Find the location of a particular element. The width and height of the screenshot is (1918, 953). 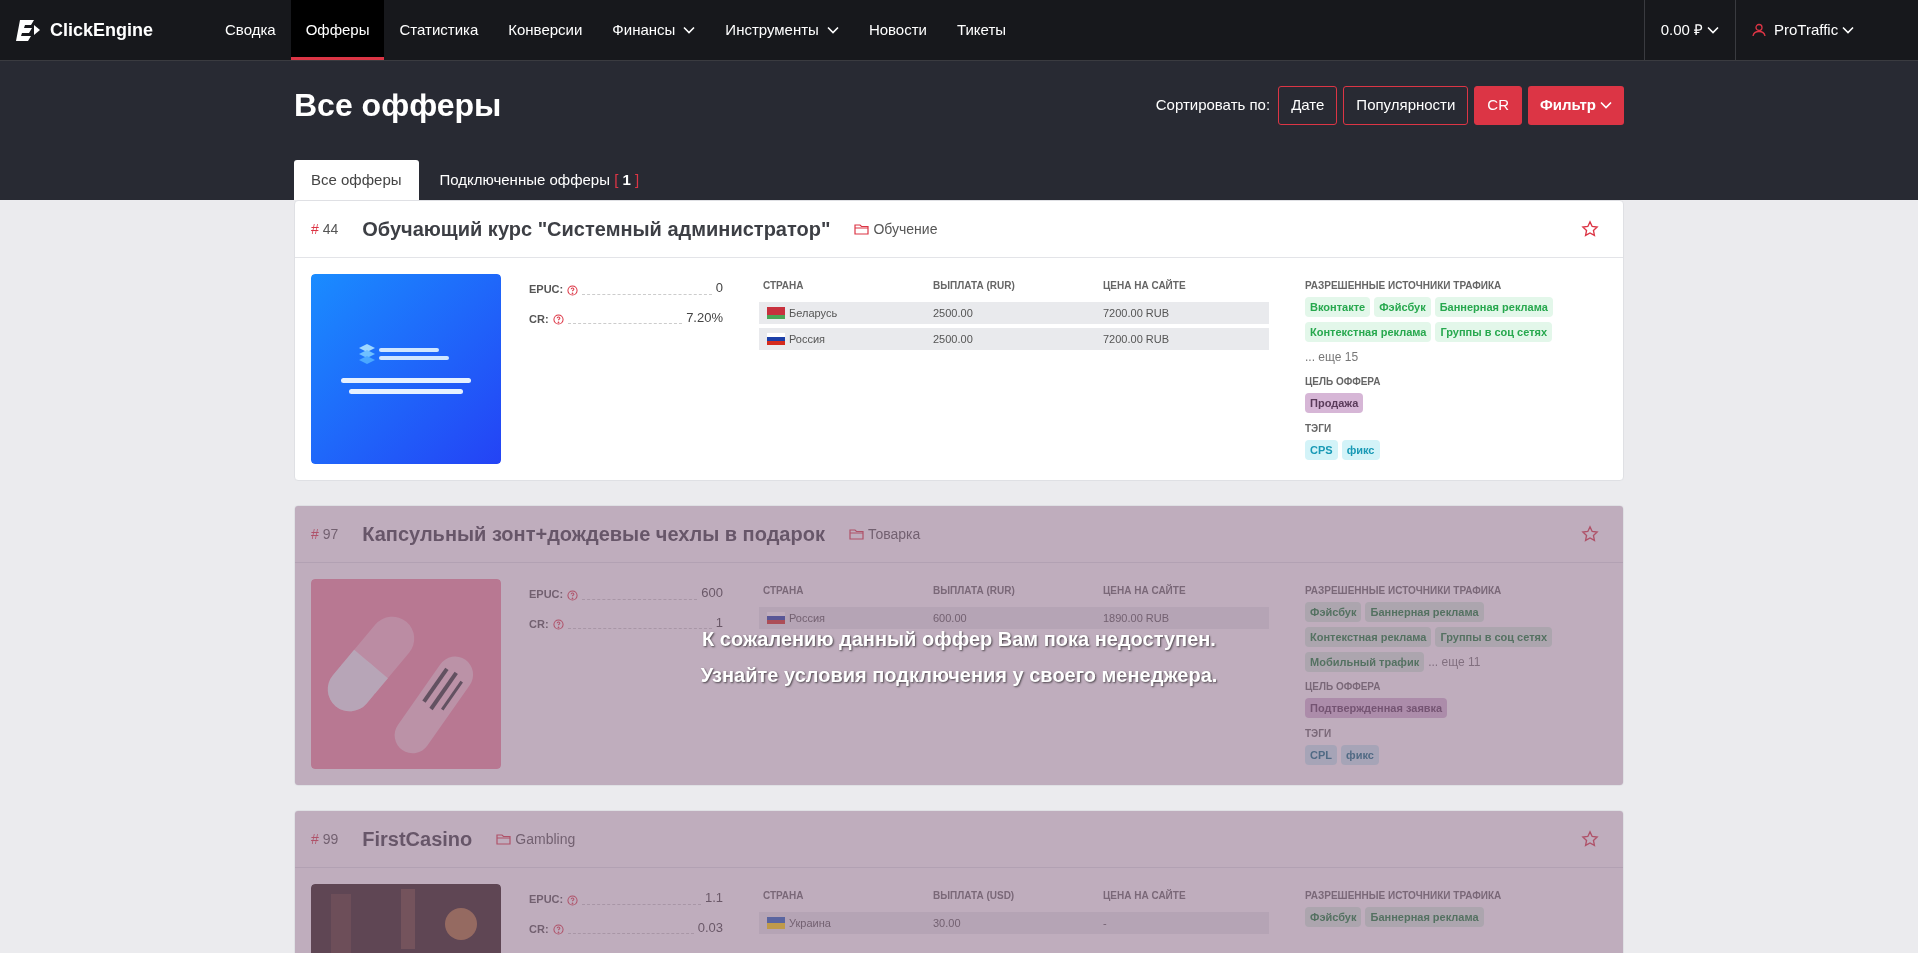

more-sources: ... еще 15 is located at coordinates (1332, 357).